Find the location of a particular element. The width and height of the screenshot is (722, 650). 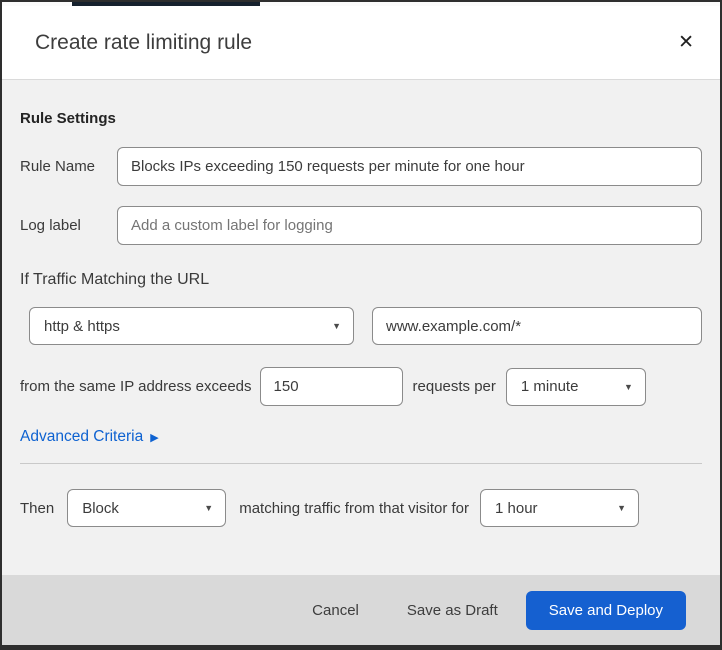

traffic-matching-heading: If Traffic Matching the URL is located at coordinates (115, 279).